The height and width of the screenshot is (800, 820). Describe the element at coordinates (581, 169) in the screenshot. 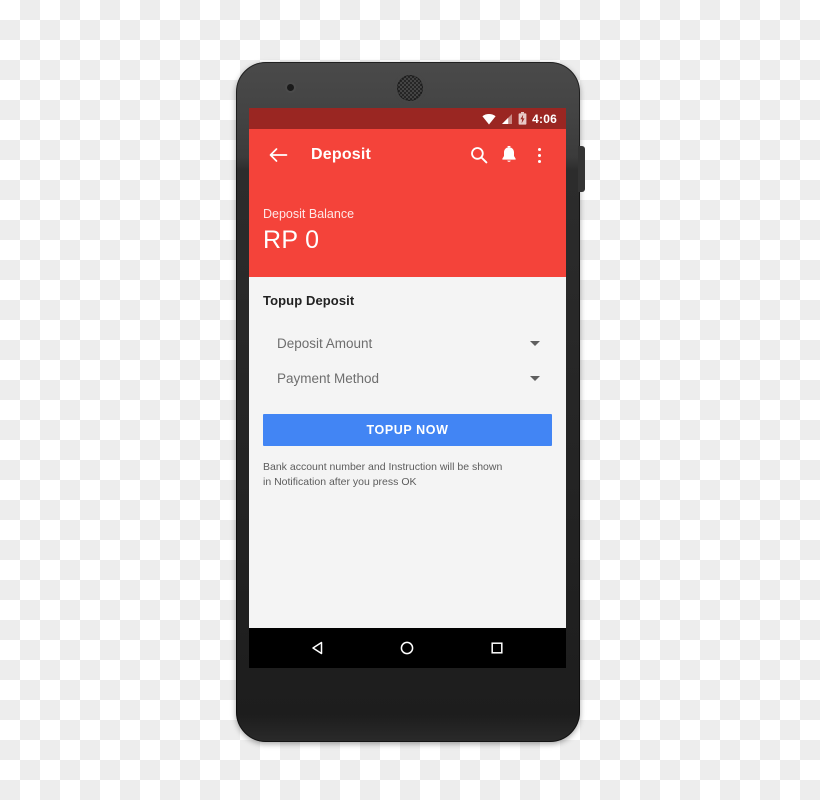

I see `power-button` at that location.